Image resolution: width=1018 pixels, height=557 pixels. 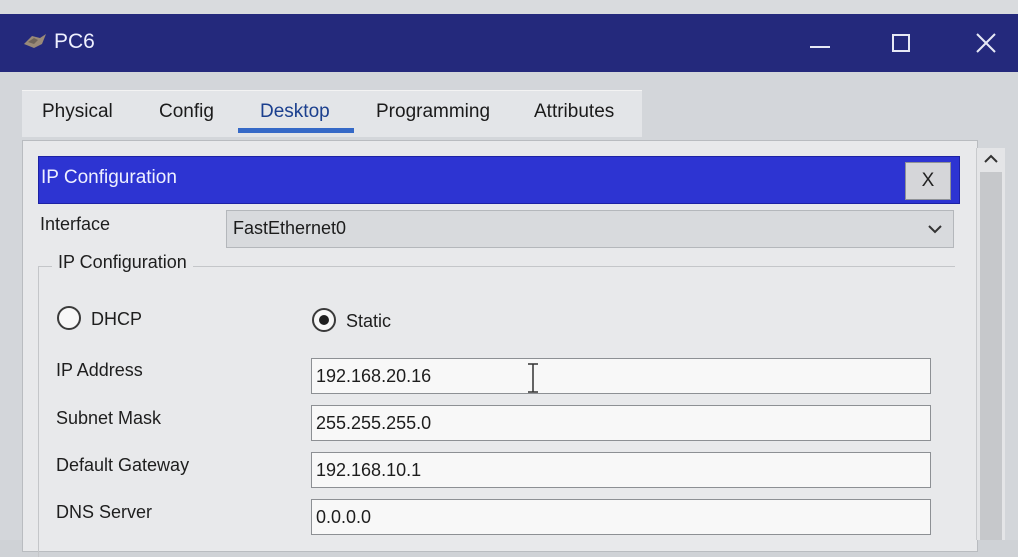 What do you see at coordinates (69, 318) in the screenshot?
I see `dhcp-radio` at bounding box center [69, 318].